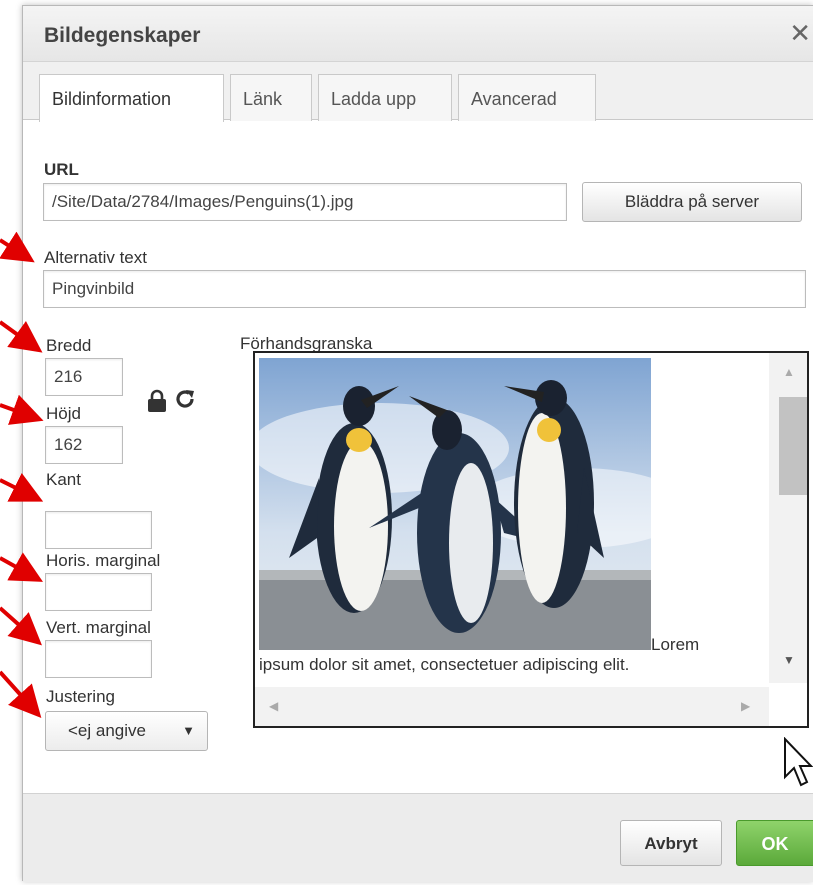 This screenshot has width=813, height=885. What do you see at coordinates (789, 660) in the screenshot?
I see `scroll-down-icon: ▼` at bounding box center [789, 660].